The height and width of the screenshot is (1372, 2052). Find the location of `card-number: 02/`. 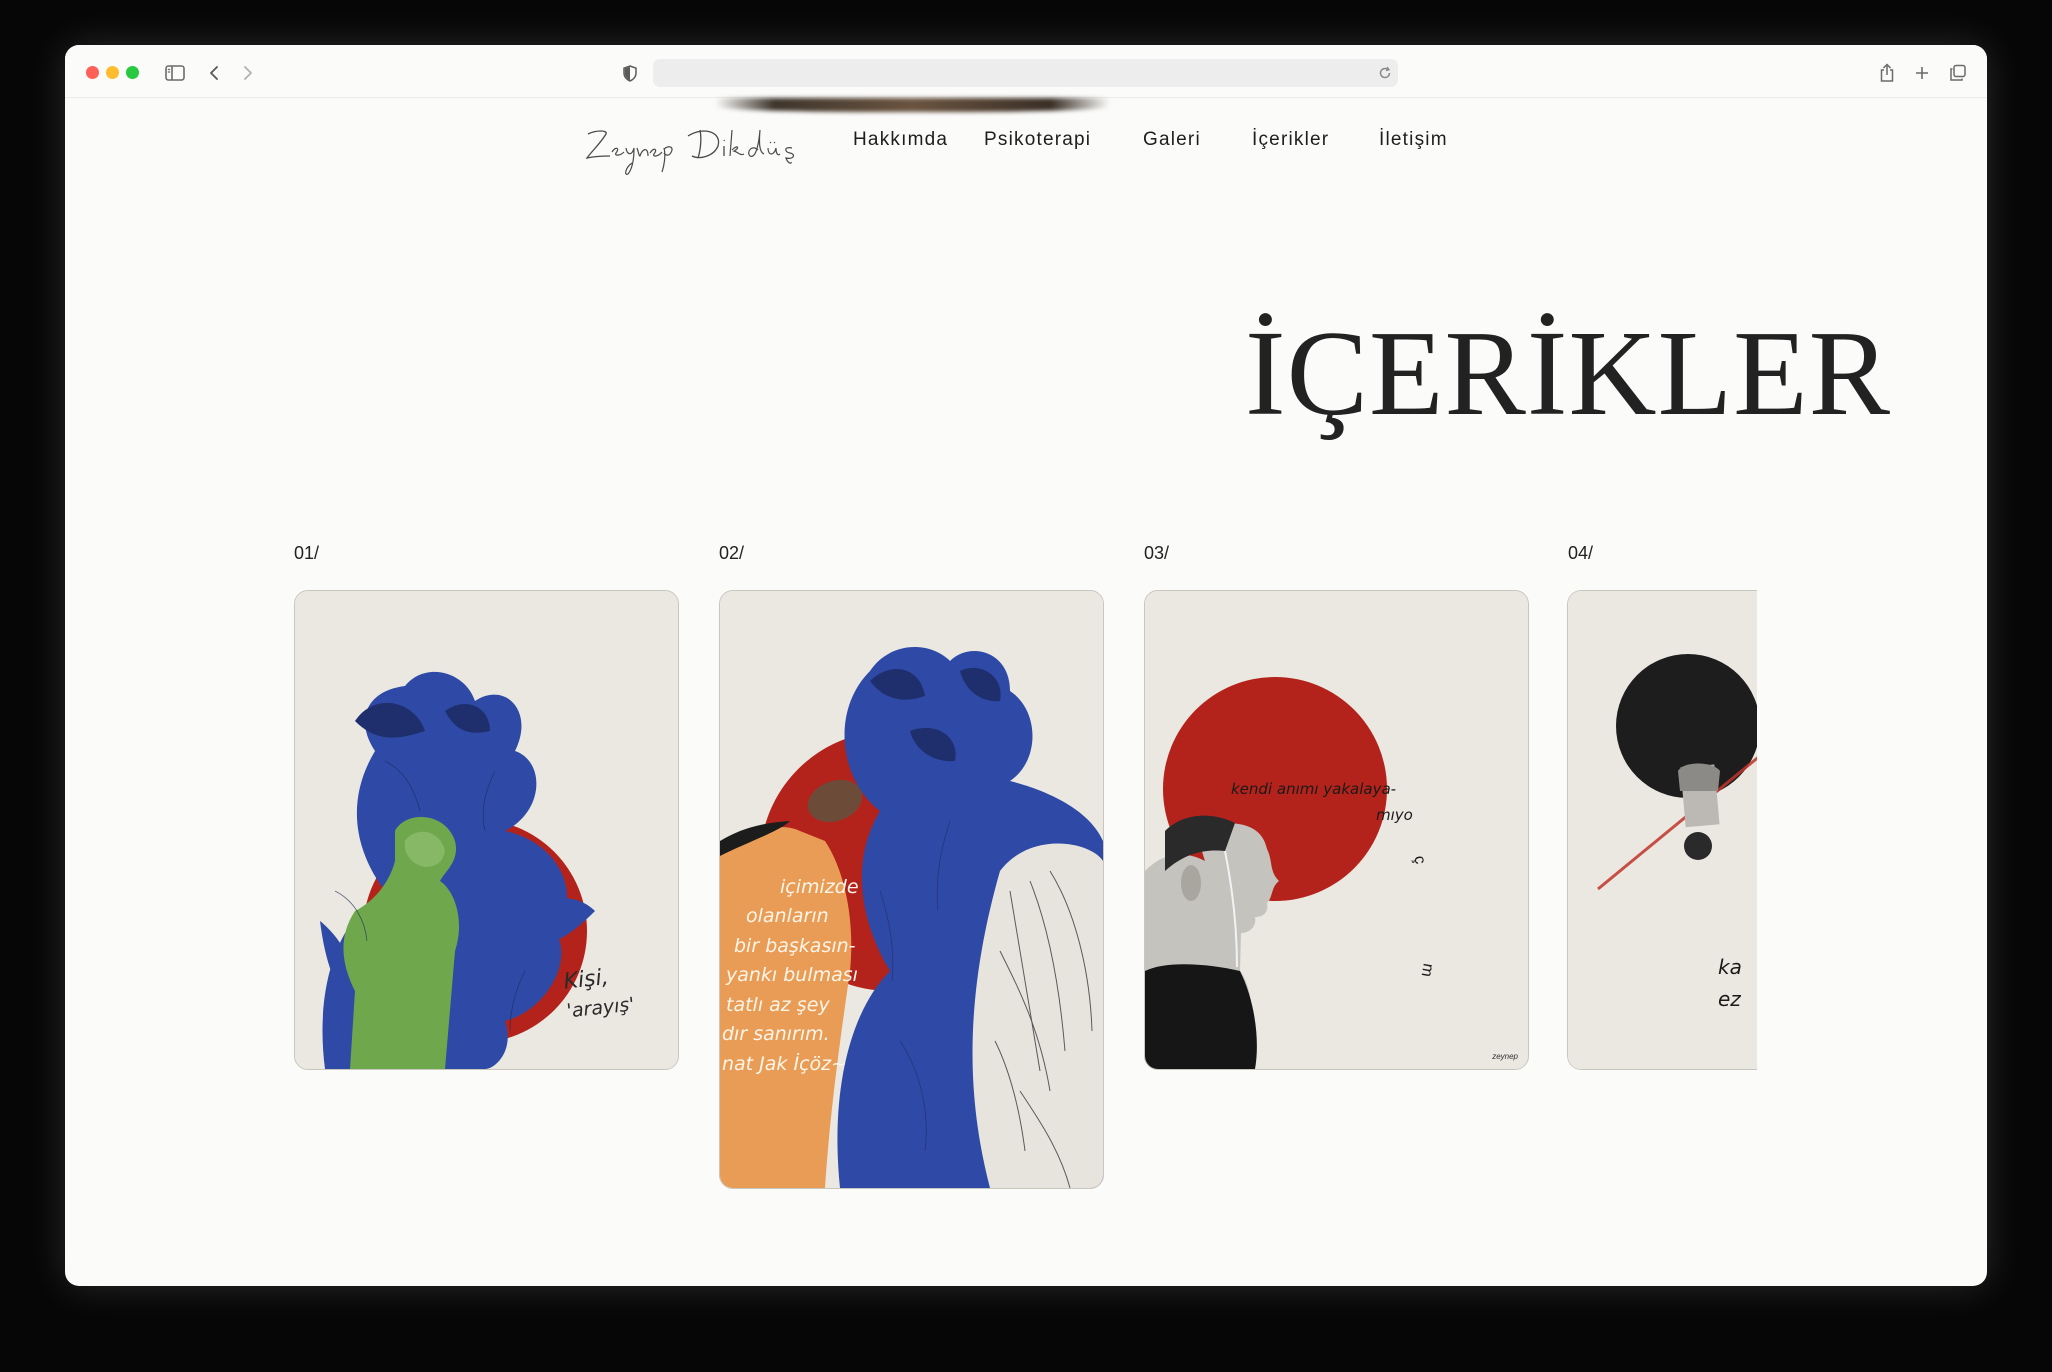

card-number: 02/ is located at coordinates (732, 553).